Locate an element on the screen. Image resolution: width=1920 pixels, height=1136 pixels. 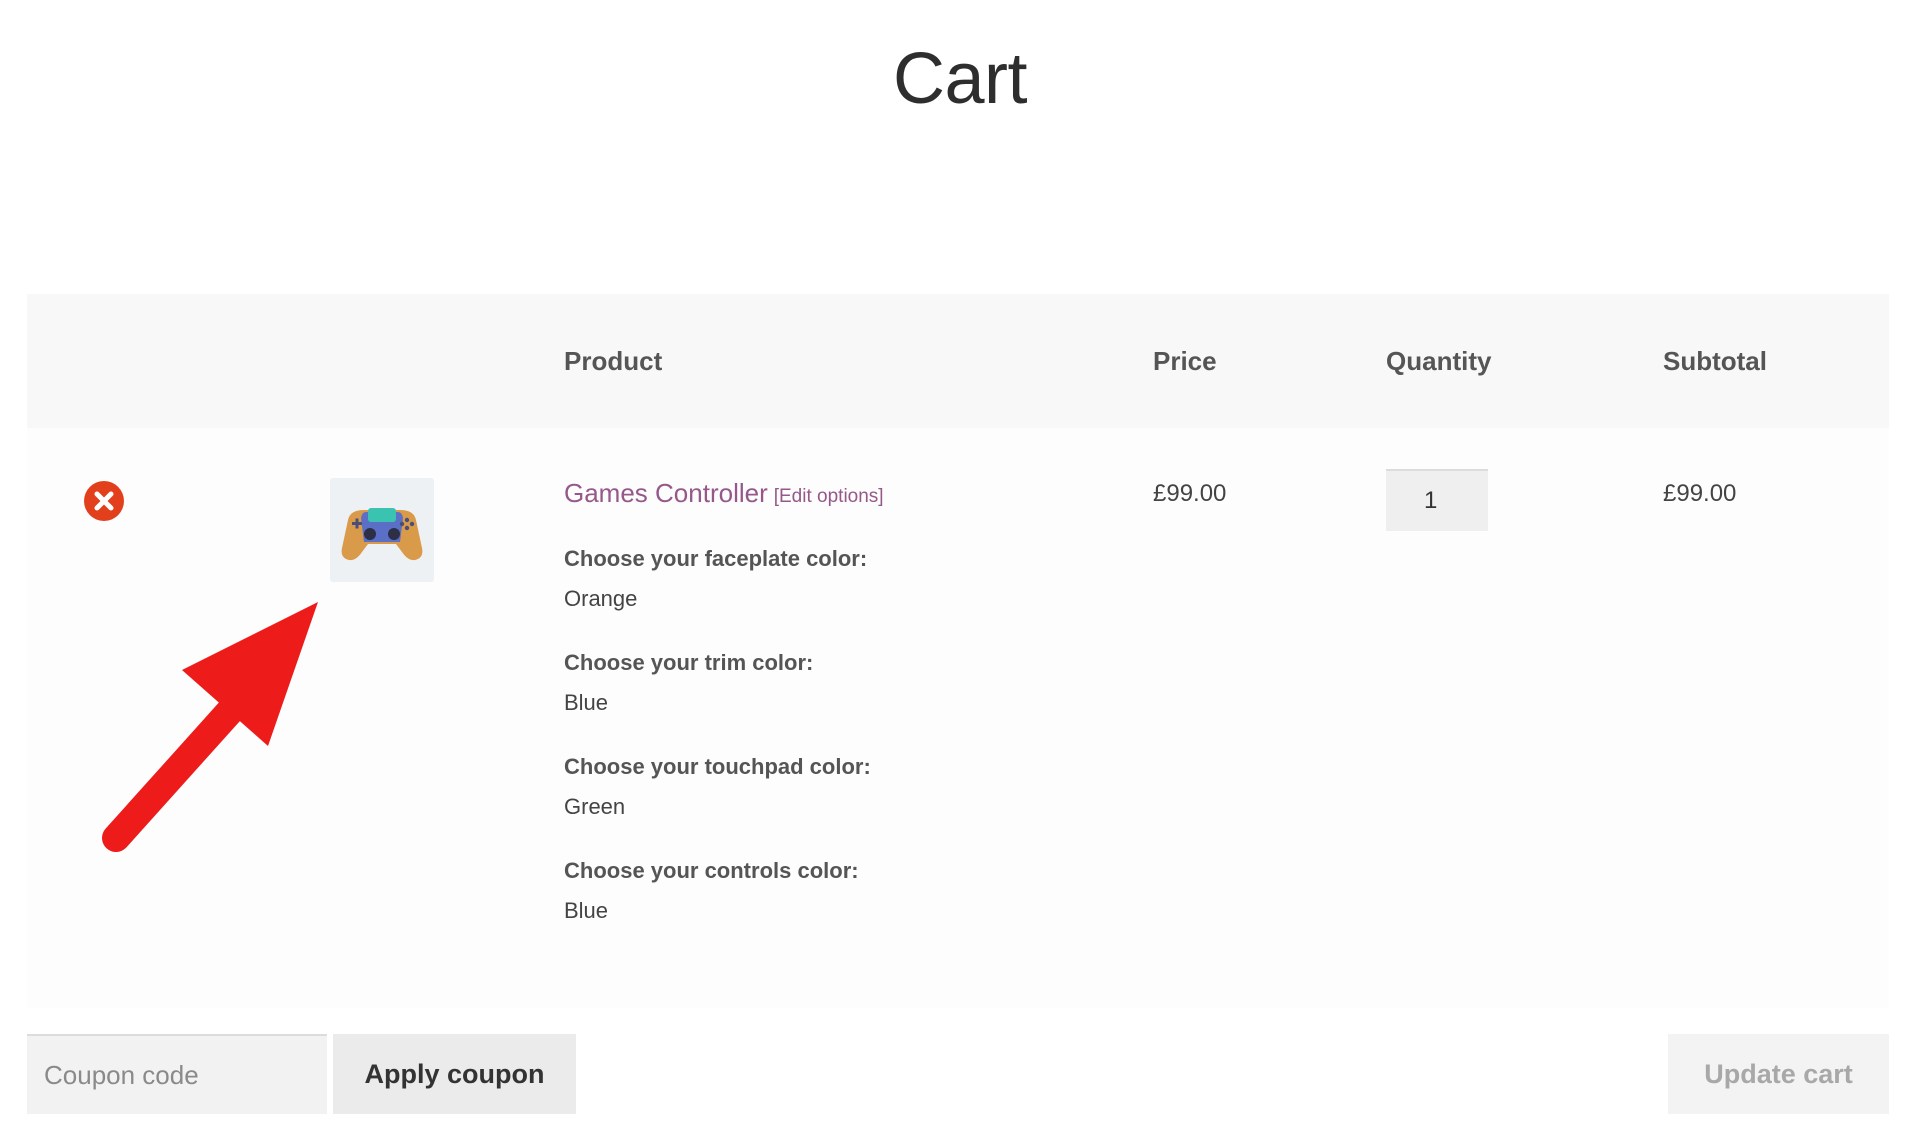
close-icon is located at coordinates (104, 501).